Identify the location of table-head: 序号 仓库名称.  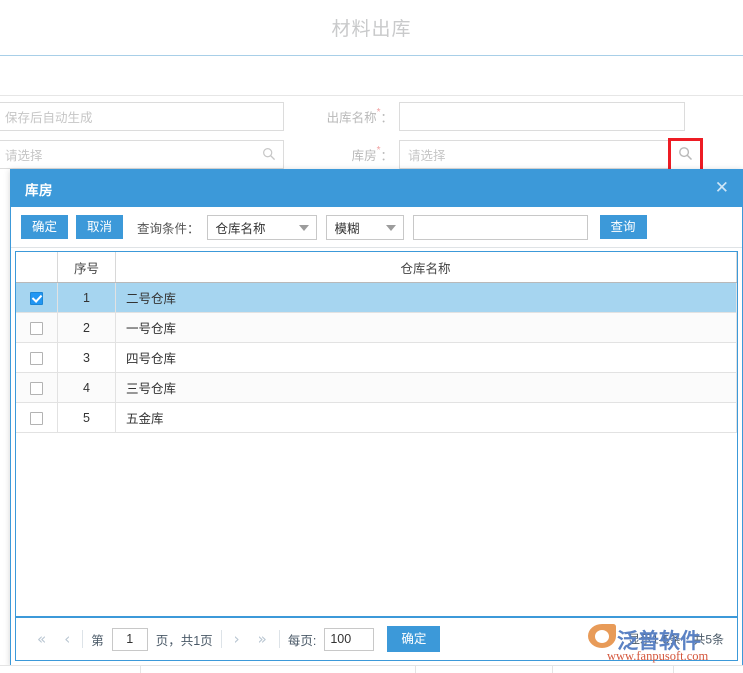
(376, 267).